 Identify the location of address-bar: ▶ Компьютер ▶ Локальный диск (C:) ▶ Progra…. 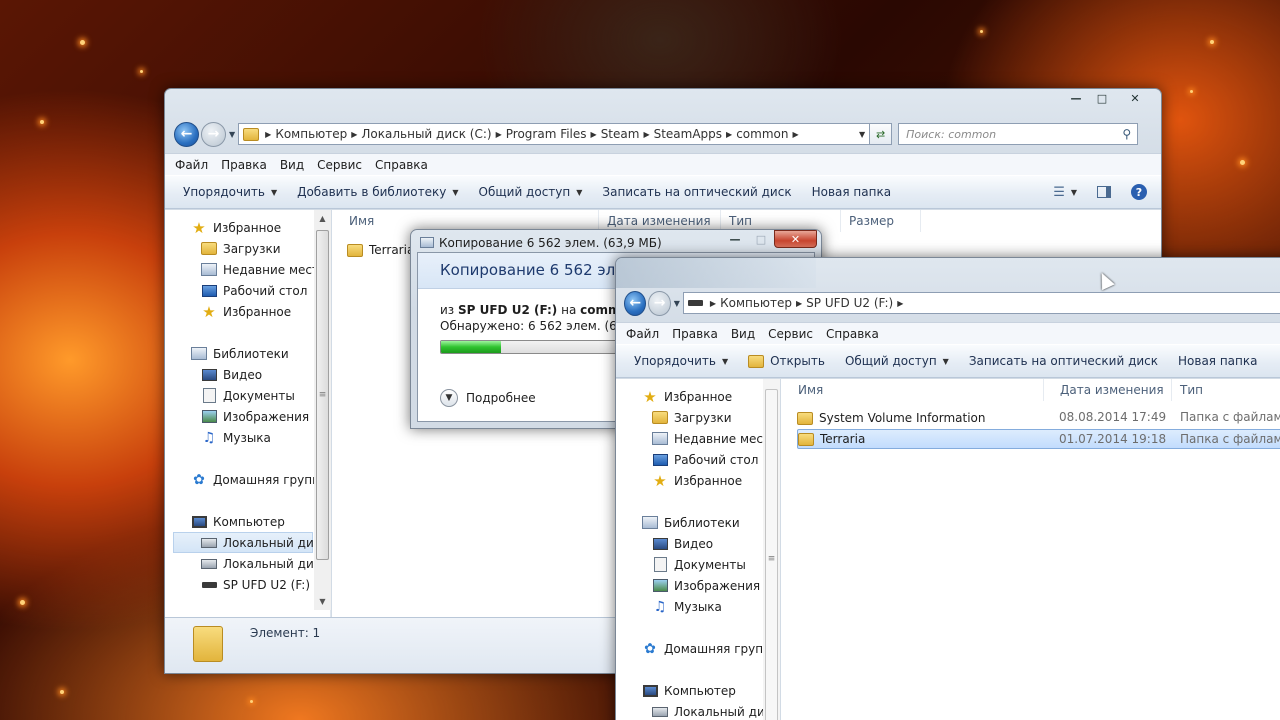
(554, 134).